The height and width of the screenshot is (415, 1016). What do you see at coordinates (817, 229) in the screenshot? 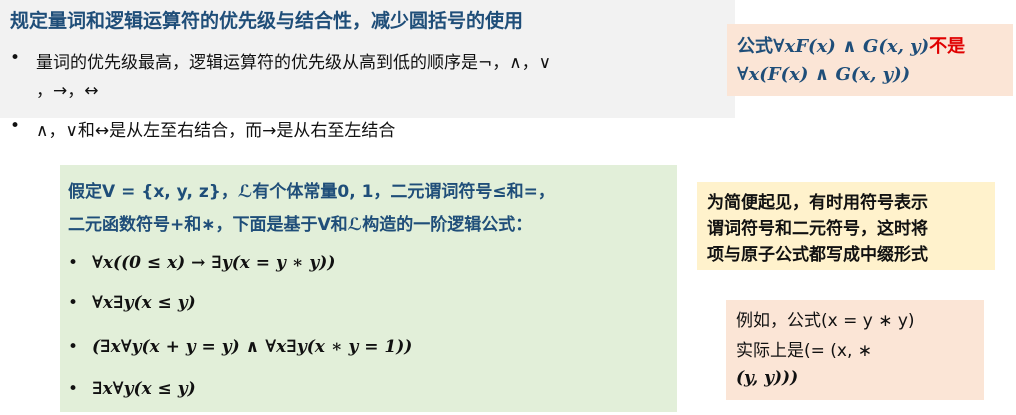
I see `note-line: 谓词符号和二元符号，这时将` at bounding box center [817, 229].